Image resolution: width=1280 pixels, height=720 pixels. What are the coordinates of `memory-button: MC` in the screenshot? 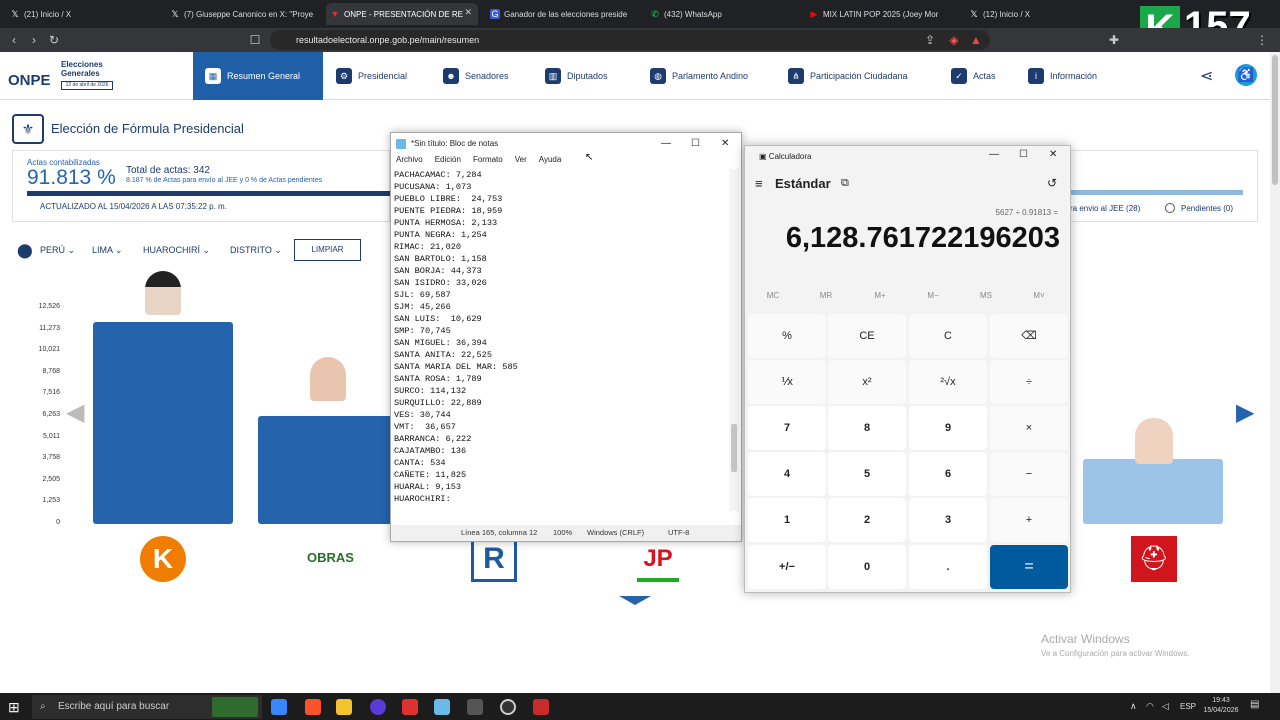 It's located at (773, 295).